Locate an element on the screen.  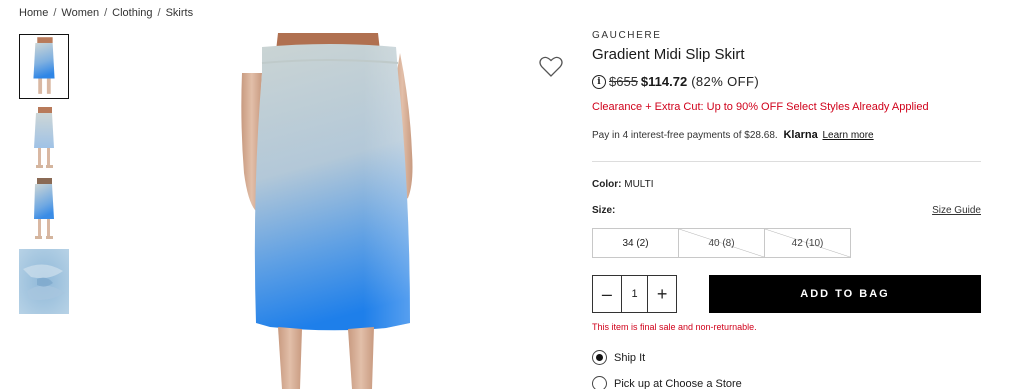
pickup-option: Pick up at Choose a Store is located at coordinates (667, 382).